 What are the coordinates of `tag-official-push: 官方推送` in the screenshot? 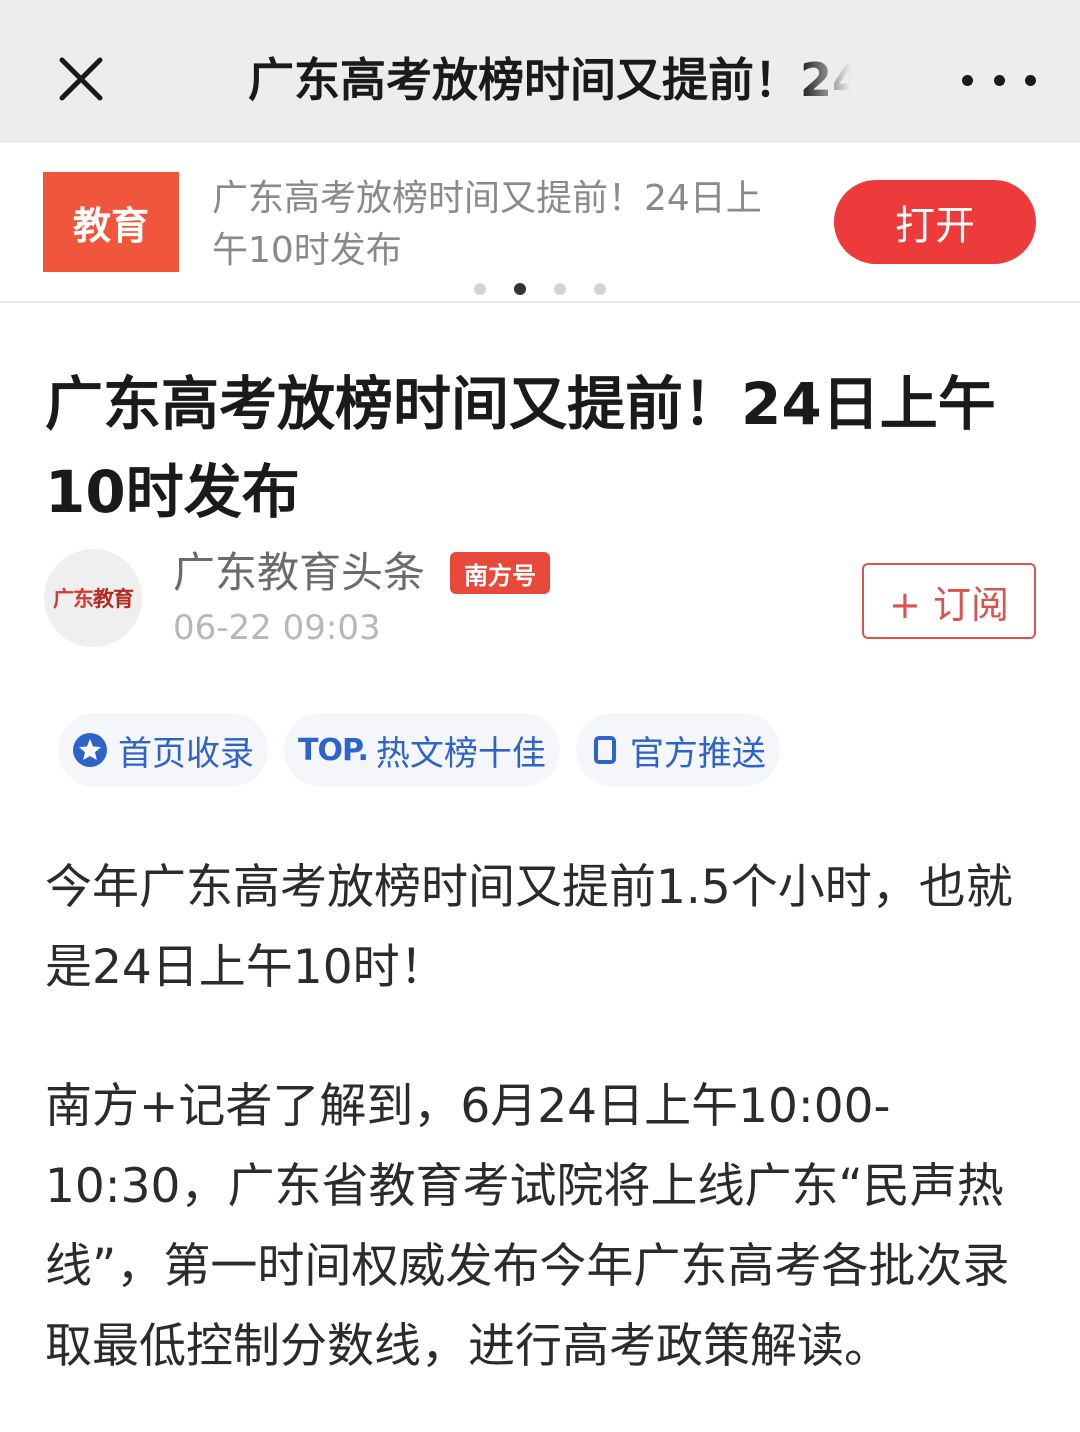 It's located at (677, 750).